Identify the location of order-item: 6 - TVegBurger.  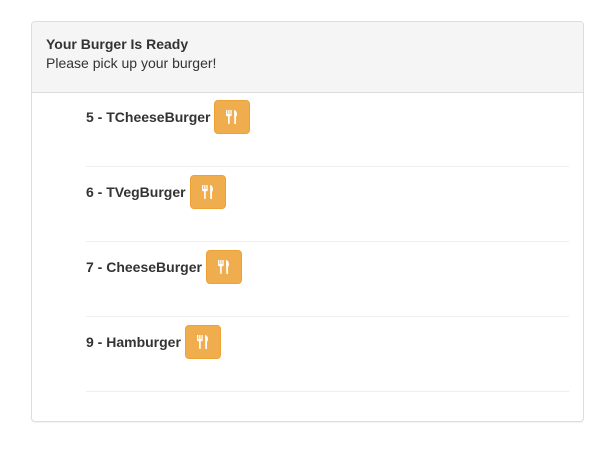
(327, 204).